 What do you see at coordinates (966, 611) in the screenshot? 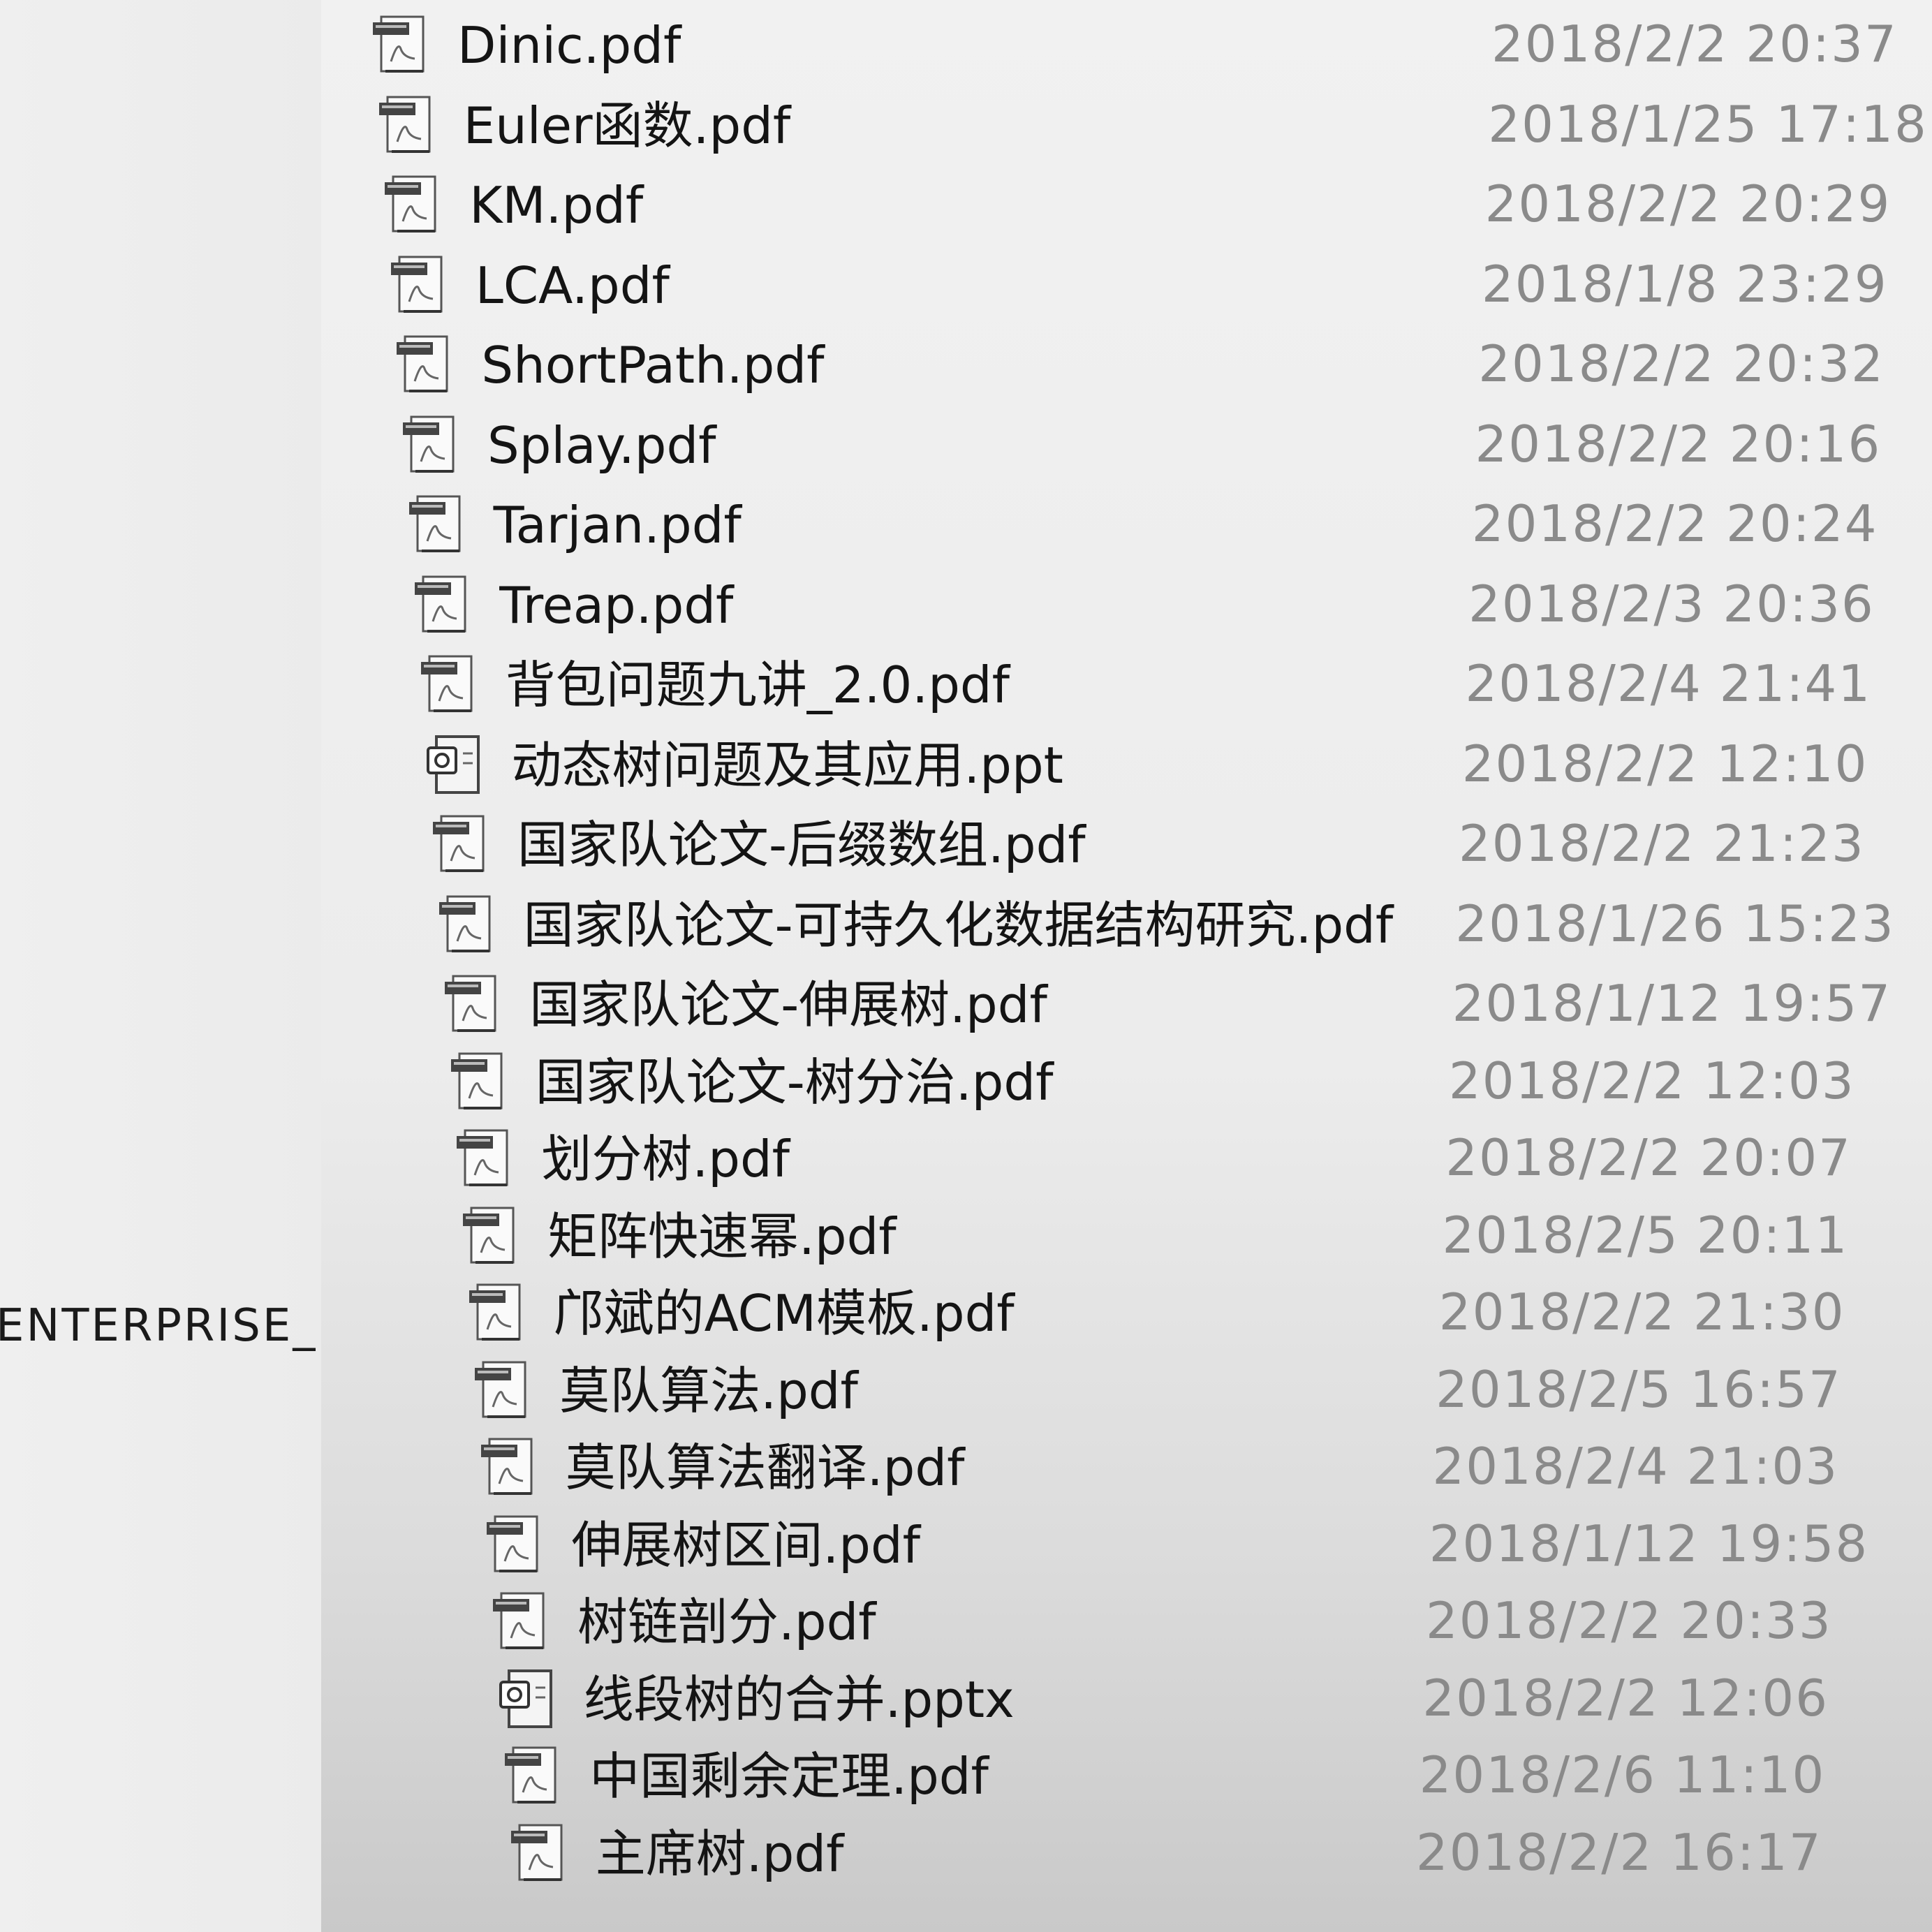
I see `file-row: Treap.pdf 2018/2/3 20:36` at bounding box center [966, 611].